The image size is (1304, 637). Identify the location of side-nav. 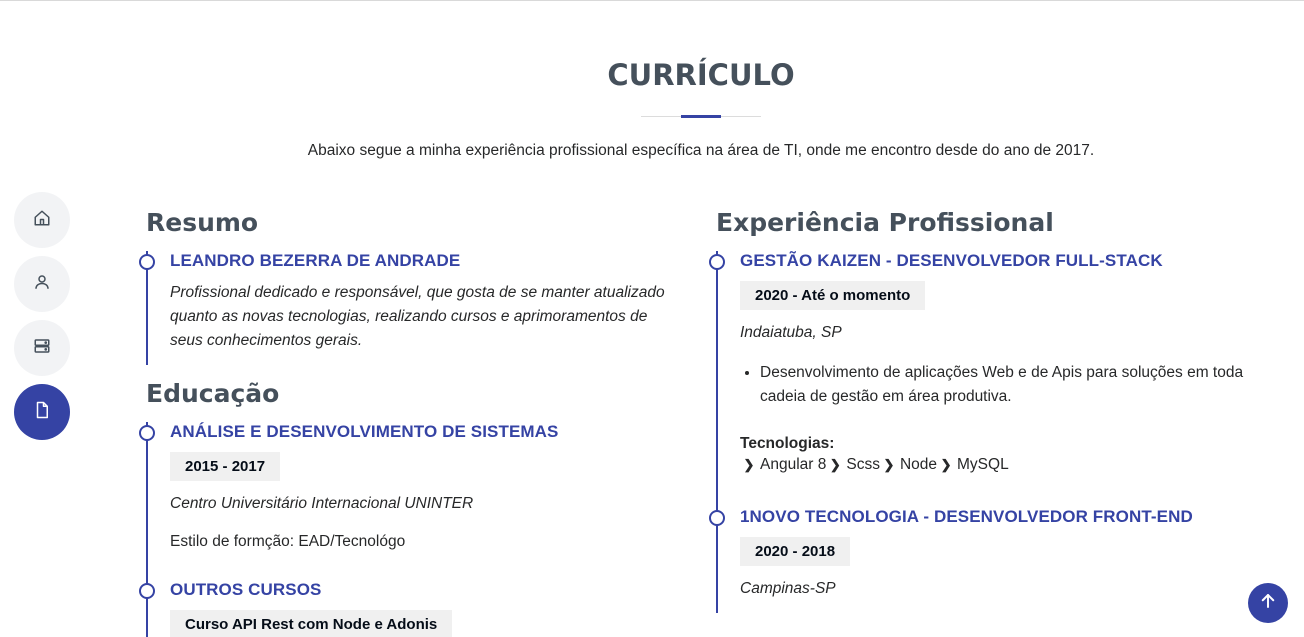
(42, 320).